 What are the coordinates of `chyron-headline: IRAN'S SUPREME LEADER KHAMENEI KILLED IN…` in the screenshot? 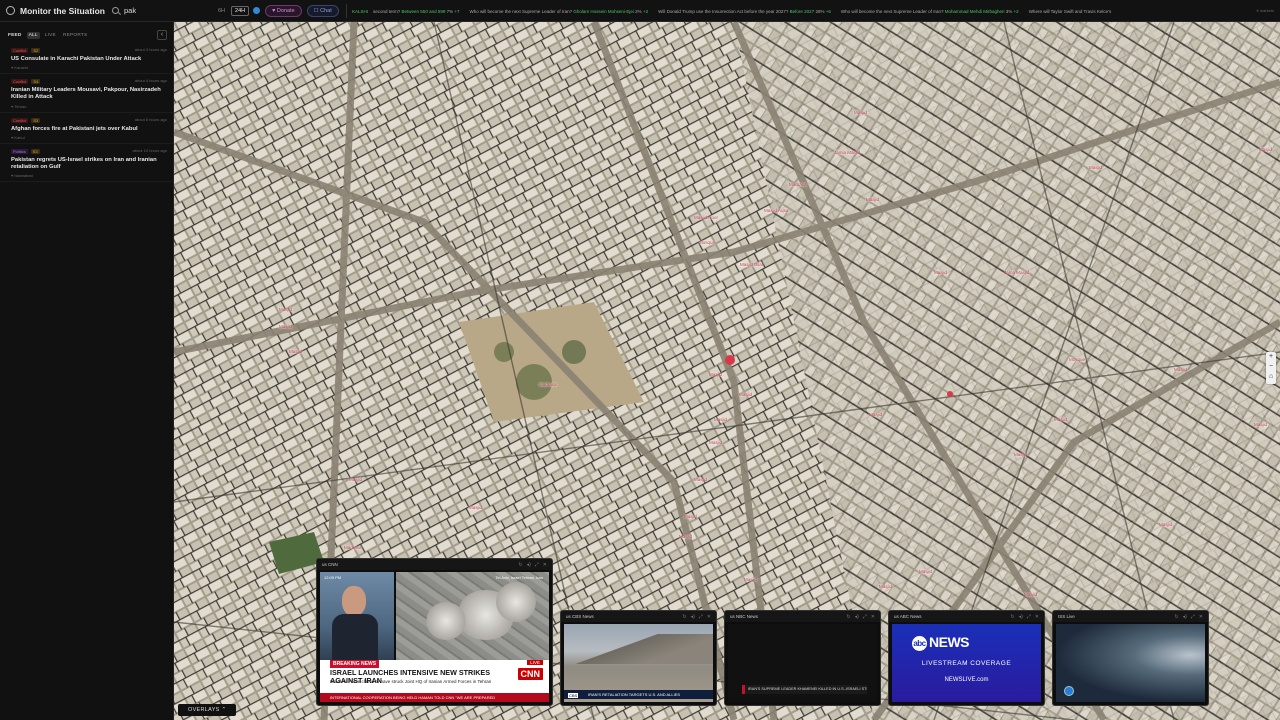 It's located at (804, 689).